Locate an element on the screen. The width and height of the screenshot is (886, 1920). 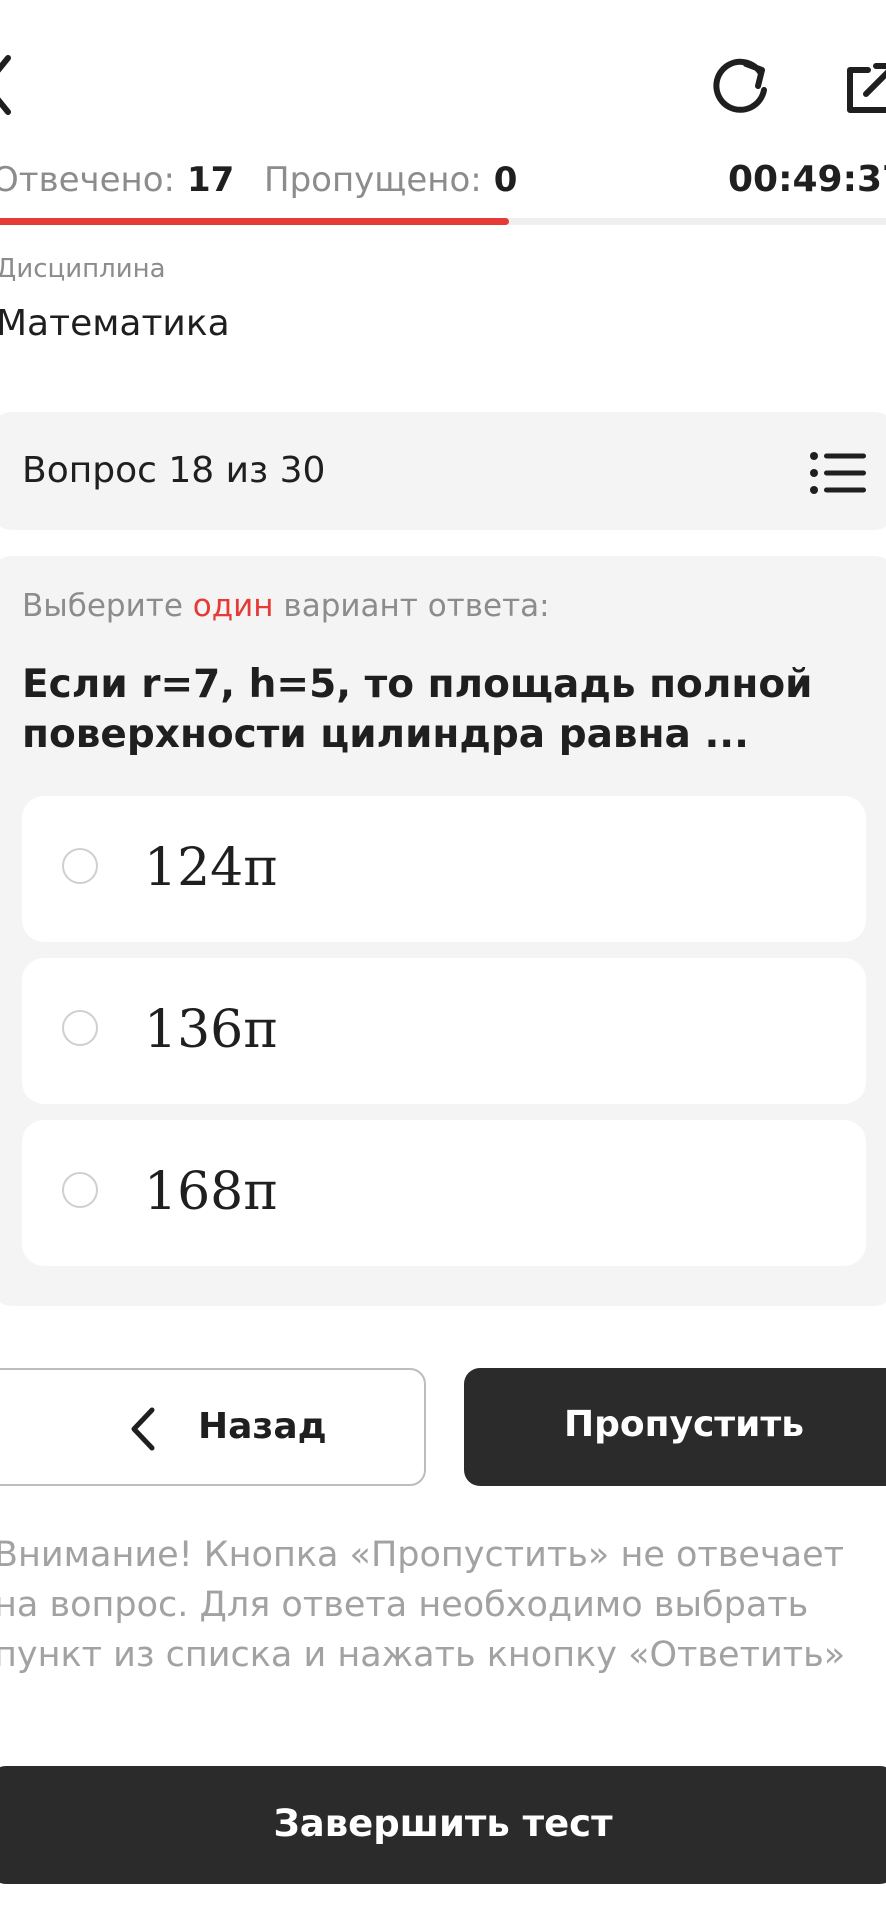
back-button-label: Назад is located at coordinates (262, 1426).